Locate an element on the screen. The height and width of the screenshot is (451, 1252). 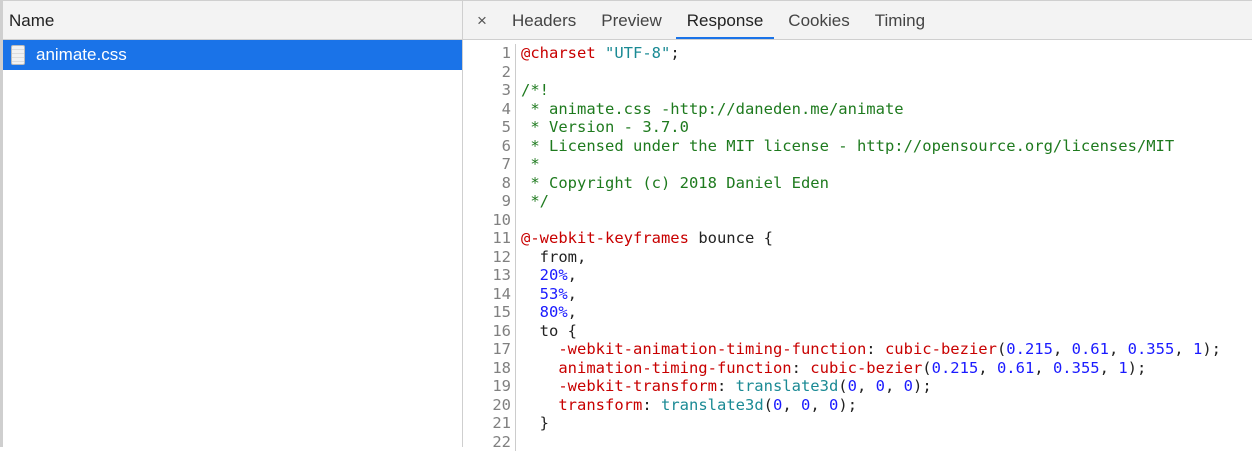
code-token: -webkit-transform is located at coordinates (637, 386).